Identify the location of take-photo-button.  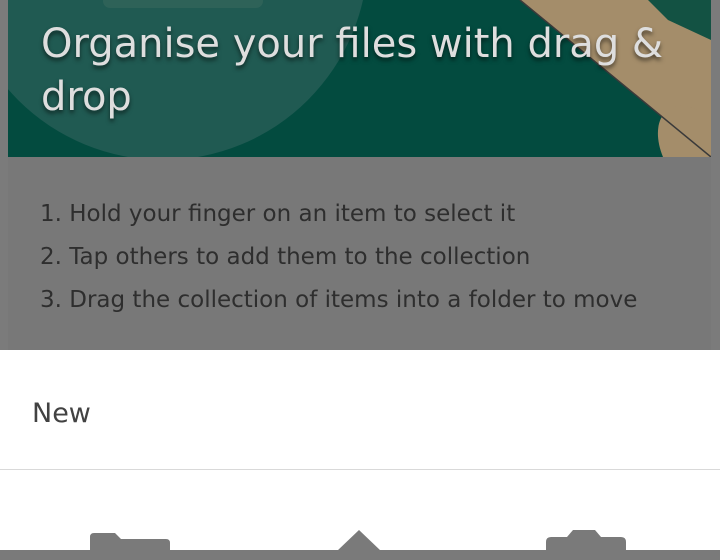
(586, 540).